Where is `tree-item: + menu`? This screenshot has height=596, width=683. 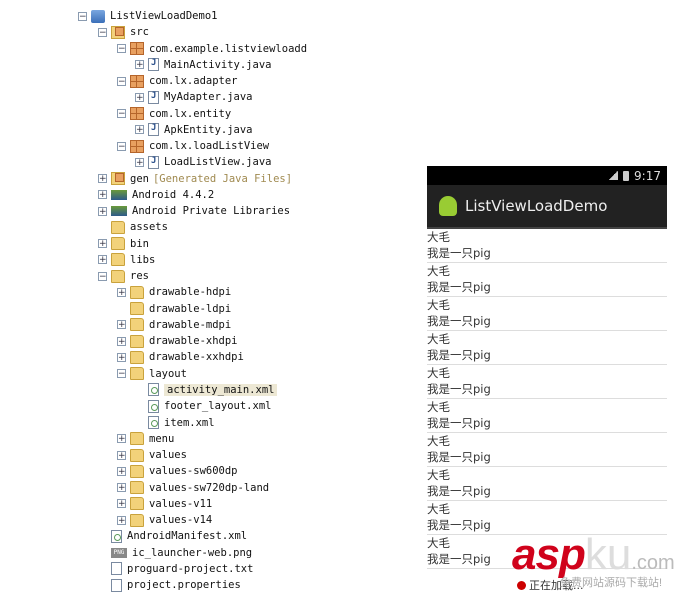 tree-item: + menu is located at coordinates (145, 439).